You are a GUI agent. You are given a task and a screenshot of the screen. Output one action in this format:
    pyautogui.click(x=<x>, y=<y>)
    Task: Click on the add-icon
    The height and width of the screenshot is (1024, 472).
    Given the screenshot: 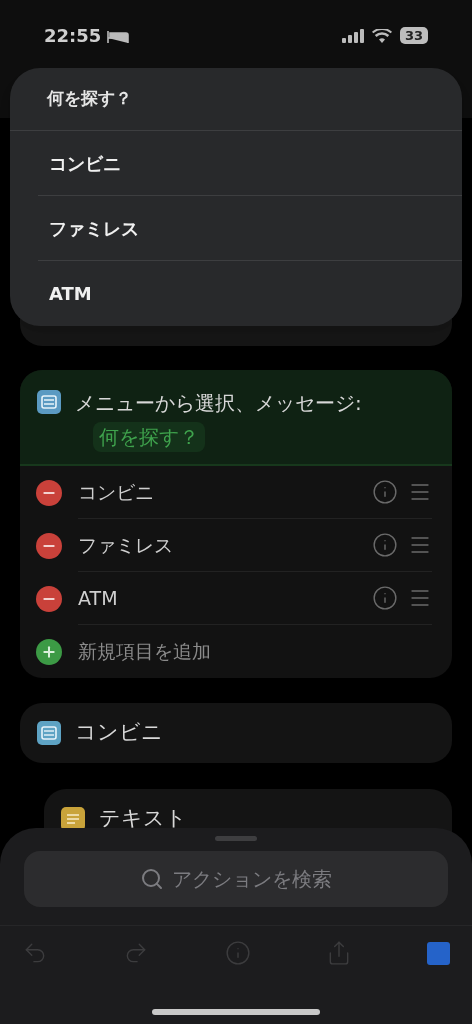 What is the action you would take?
    pyautogui.click(x=49, y=651)
    